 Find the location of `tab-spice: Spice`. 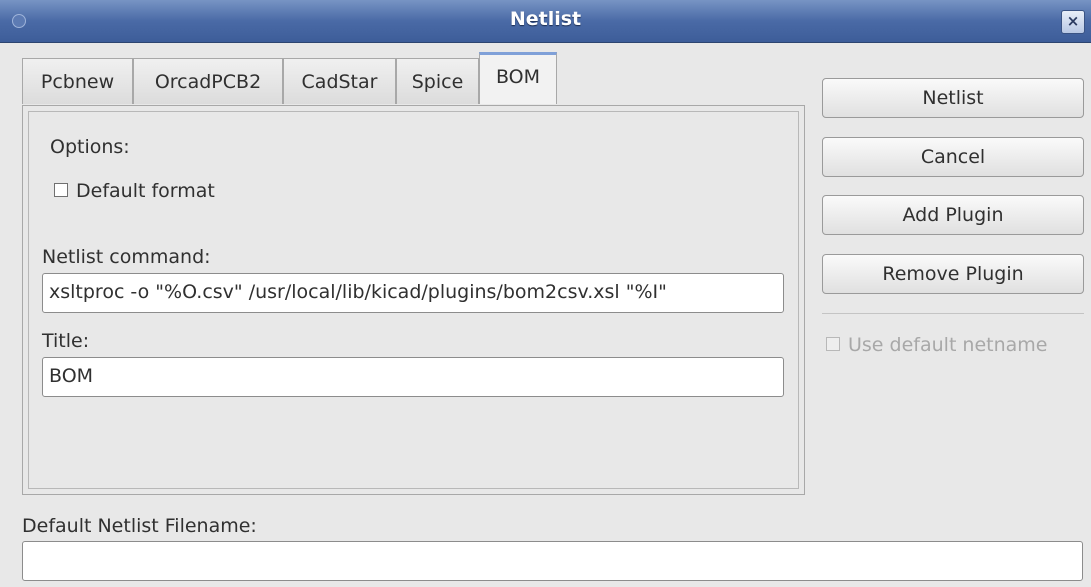

tab-spice: Spice is located at coordinates (437, 81).